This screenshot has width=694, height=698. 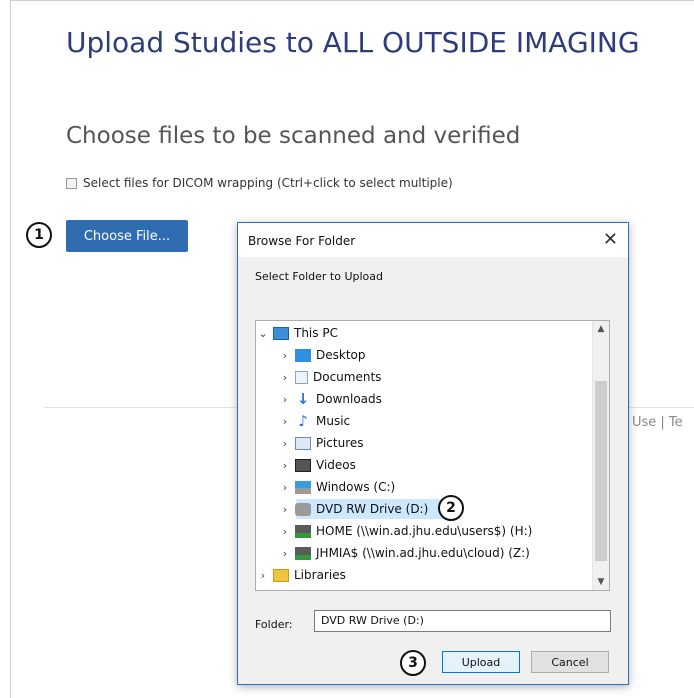 I want to click on scroll-down-icon: ▼, so click(x=601, y=582).